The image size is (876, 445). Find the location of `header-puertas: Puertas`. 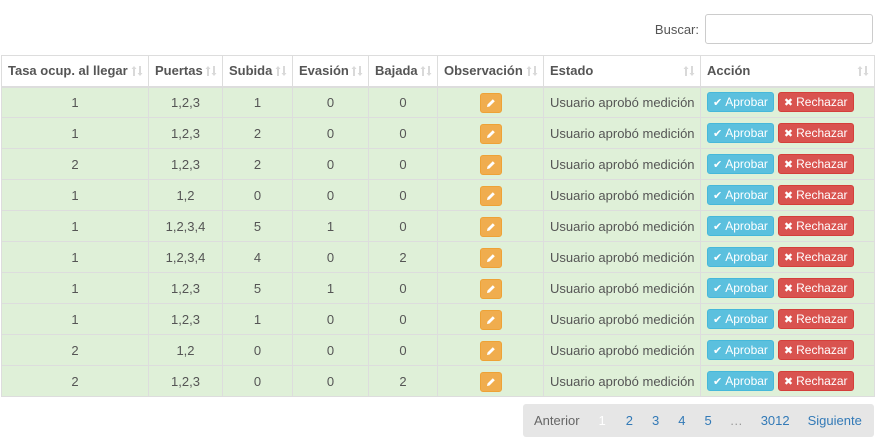

header-puertas: Puertas is located at coordinates (185, 71).